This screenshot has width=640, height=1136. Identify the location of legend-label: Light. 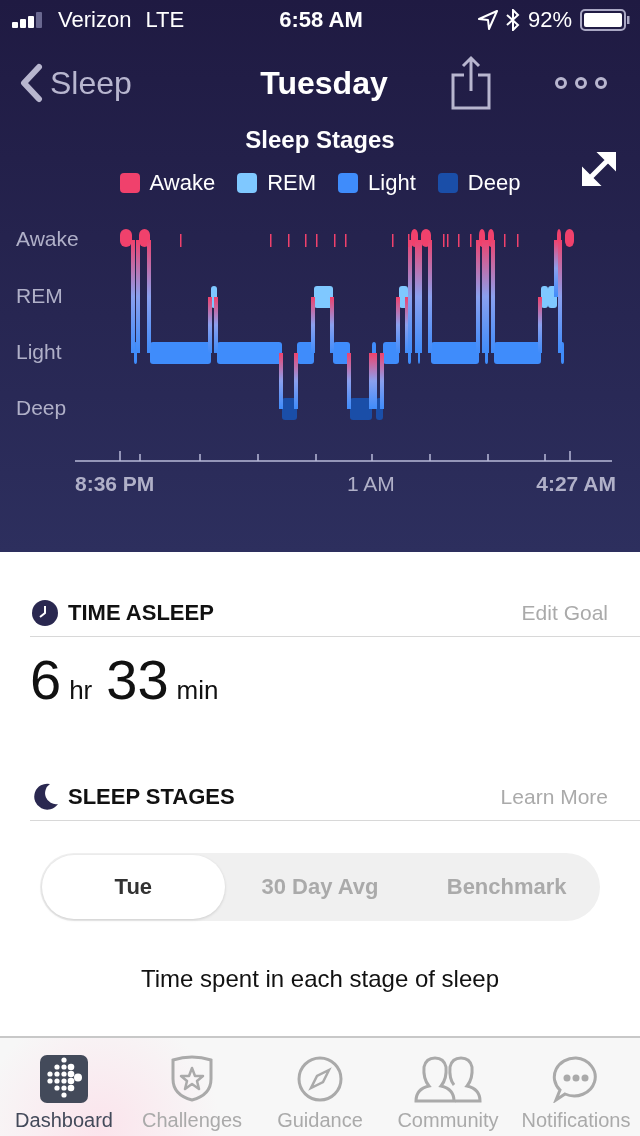
(392, 183).